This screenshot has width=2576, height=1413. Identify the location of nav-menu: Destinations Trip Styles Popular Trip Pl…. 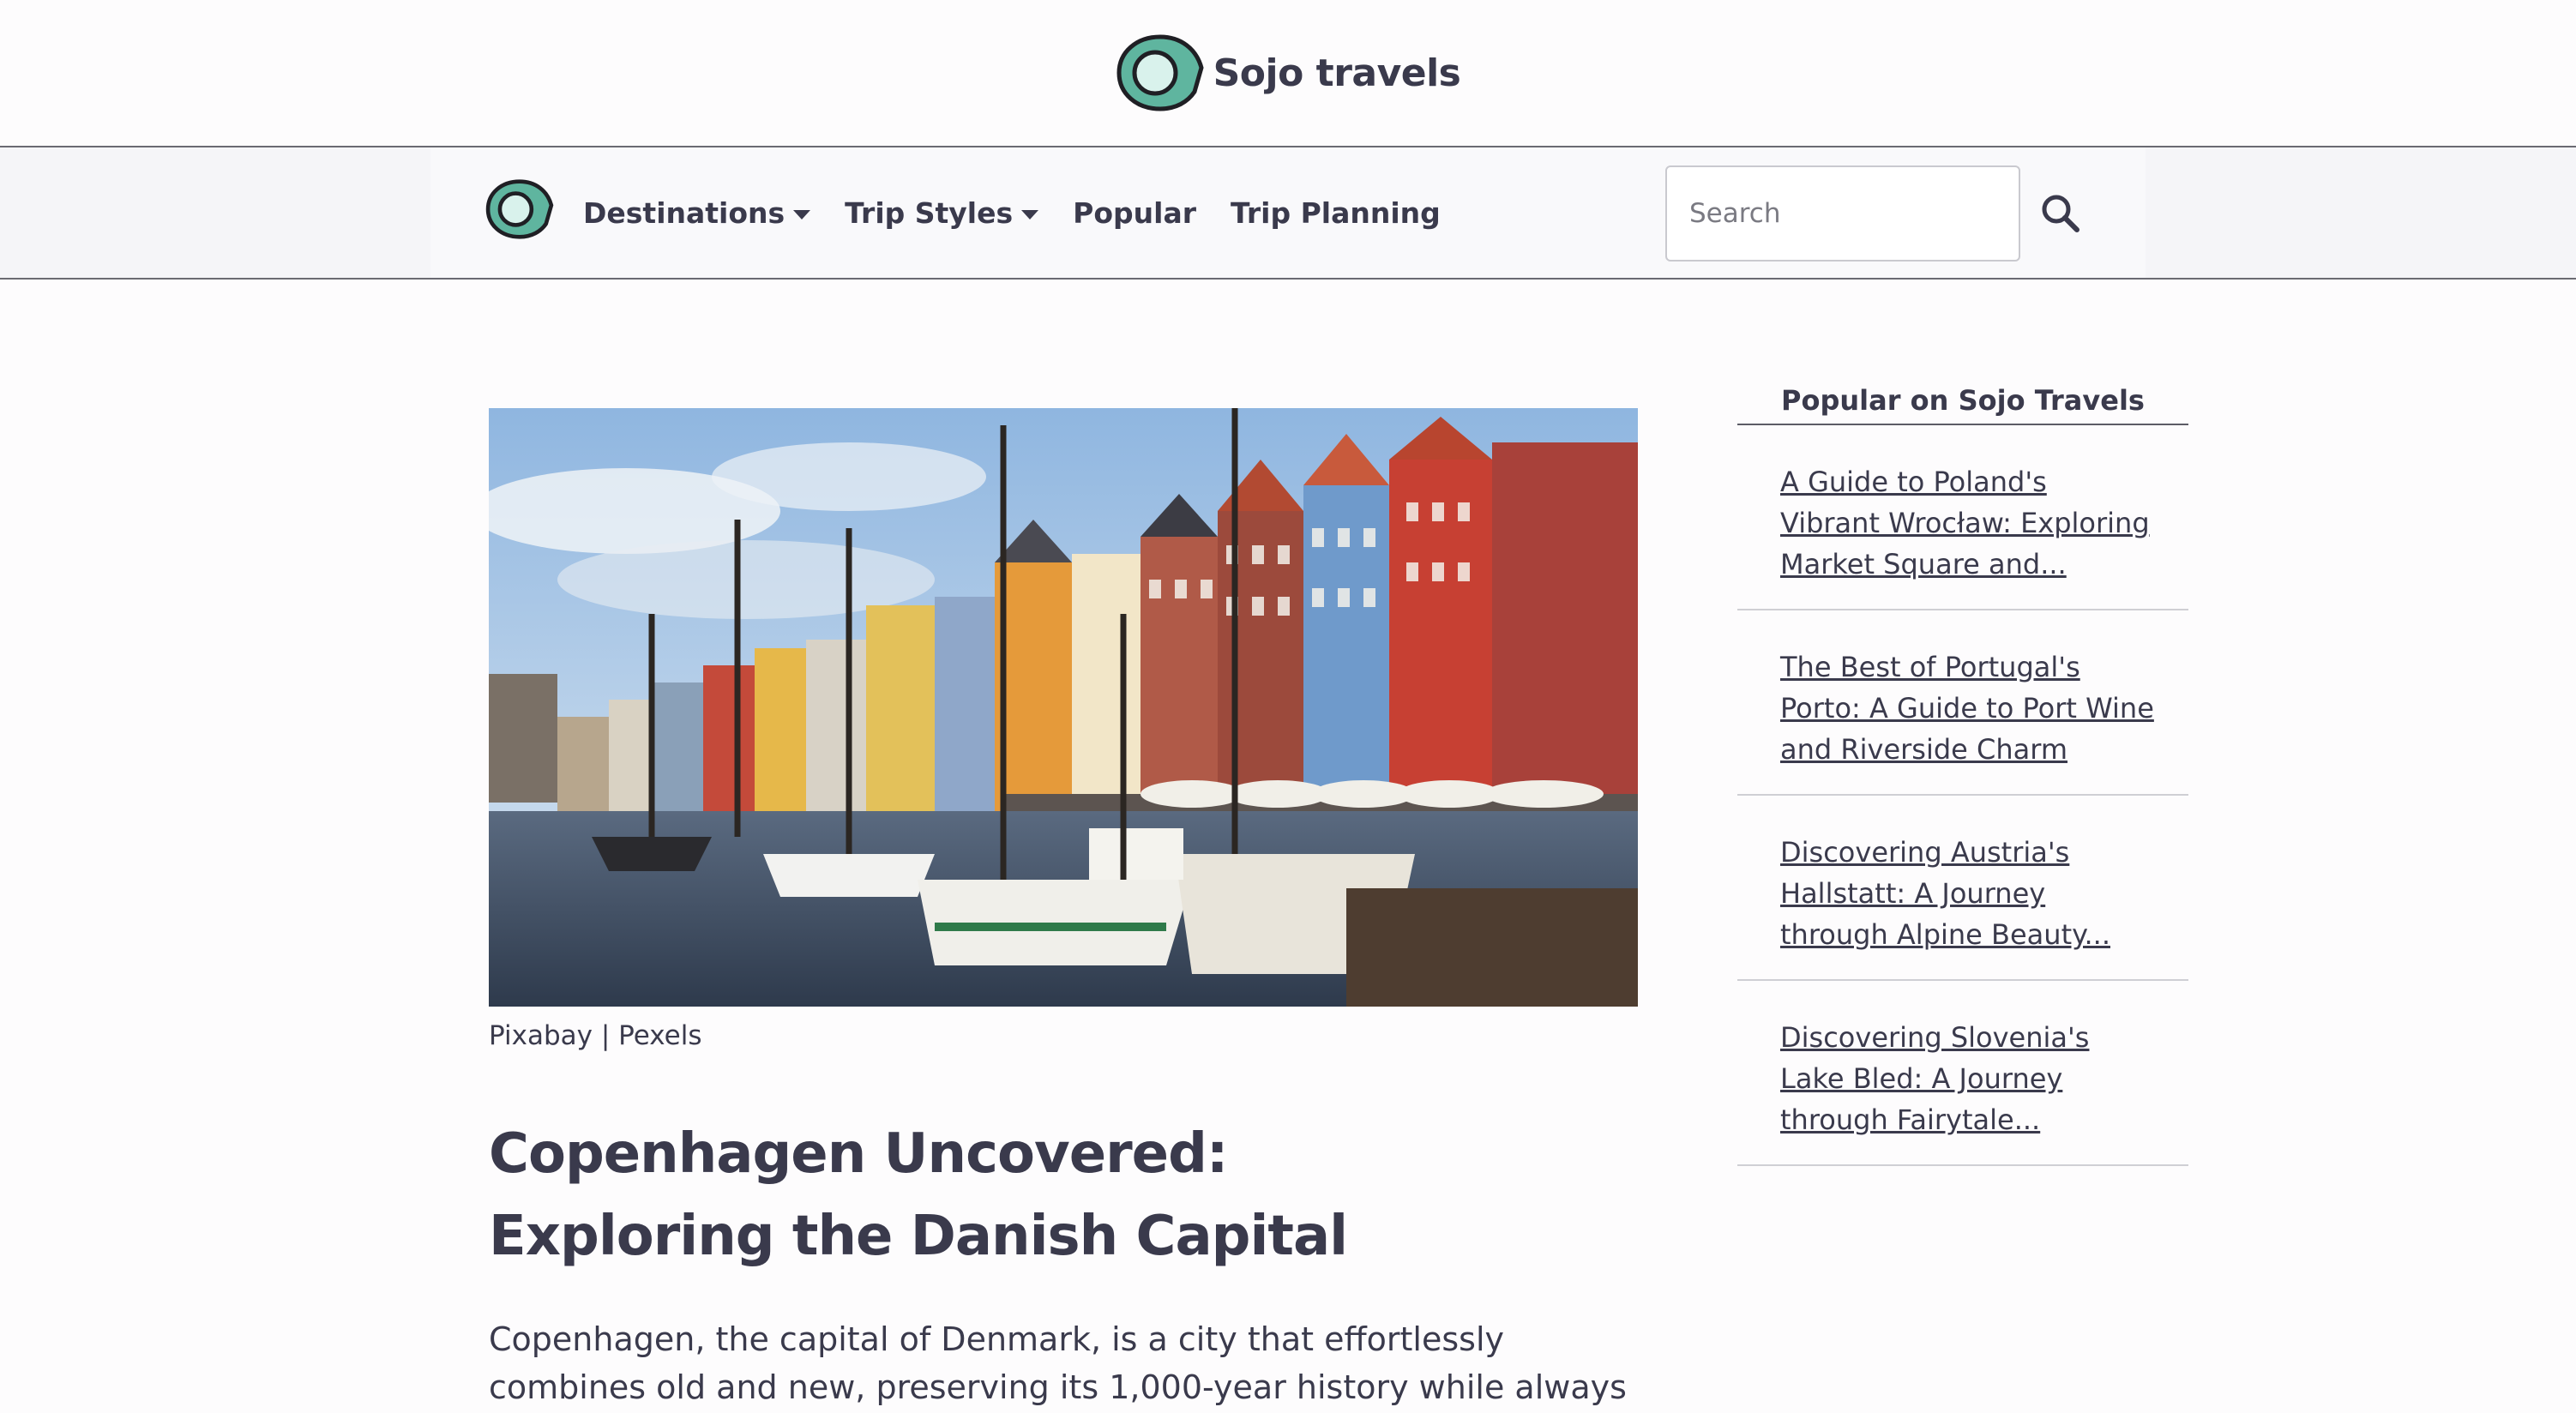
(1012, 212).